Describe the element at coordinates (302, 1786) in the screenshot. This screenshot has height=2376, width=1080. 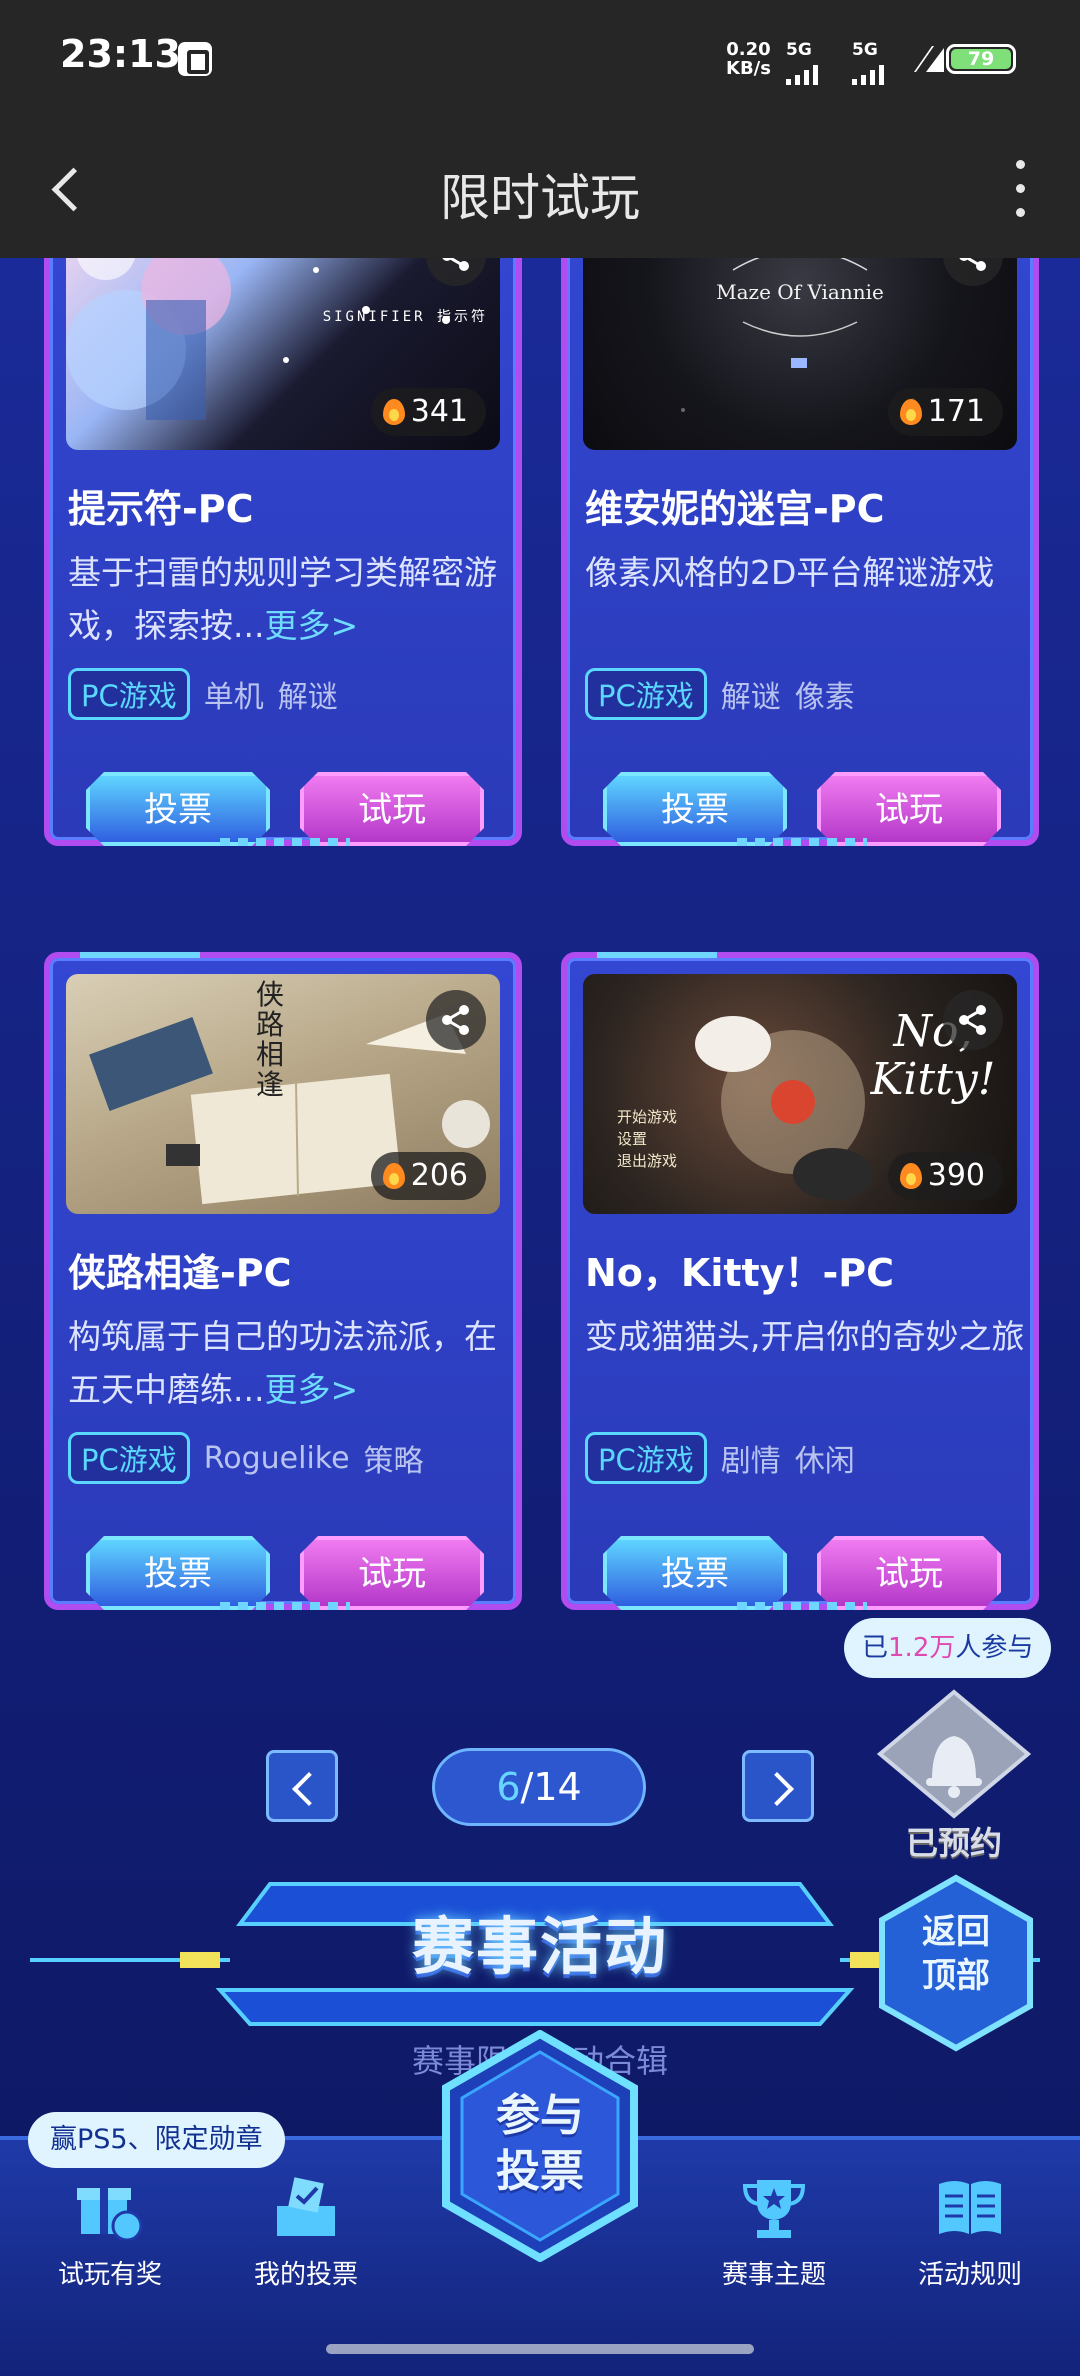
I see `previous-page-button` at that location.